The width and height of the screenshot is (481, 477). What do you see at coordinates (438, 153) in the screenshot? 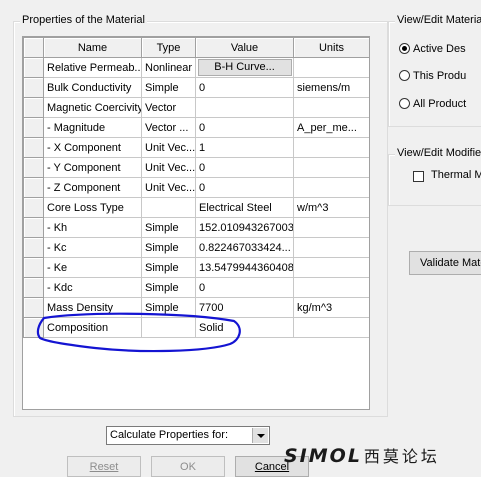
I see `view-modifiers-group-title: View/Edit Modifie` at bounding box center [438, 153].